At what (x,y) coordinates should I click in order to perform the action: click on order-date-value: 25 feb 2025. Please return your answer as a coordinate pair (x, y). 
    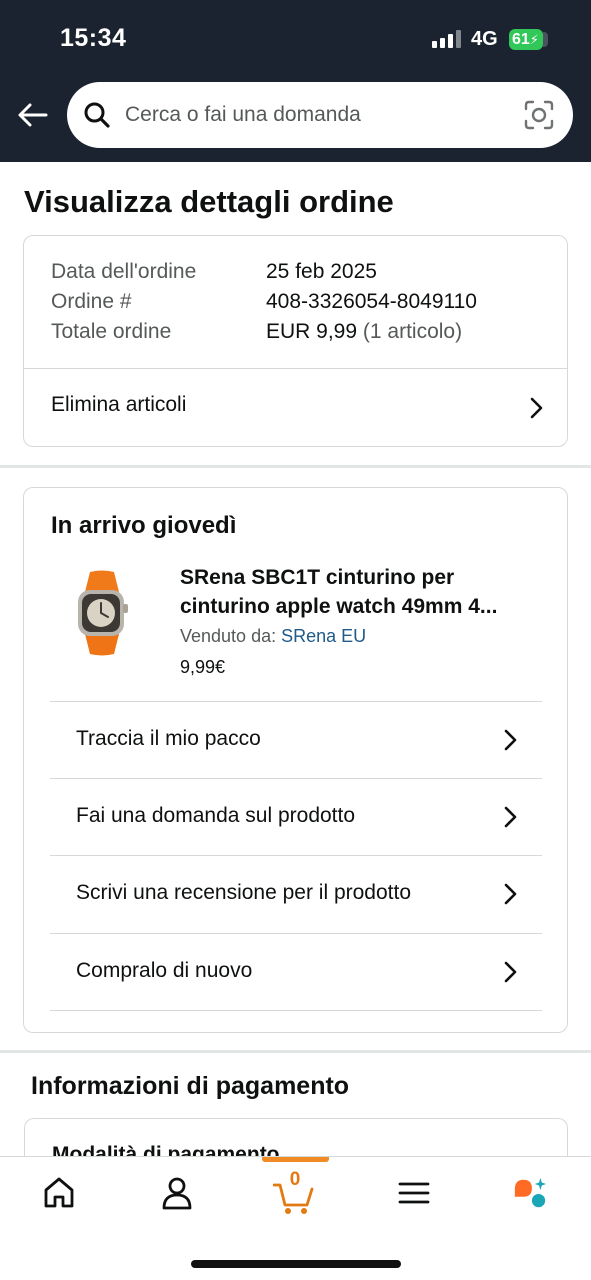
    Looking at the image, I should click on (321, 271).